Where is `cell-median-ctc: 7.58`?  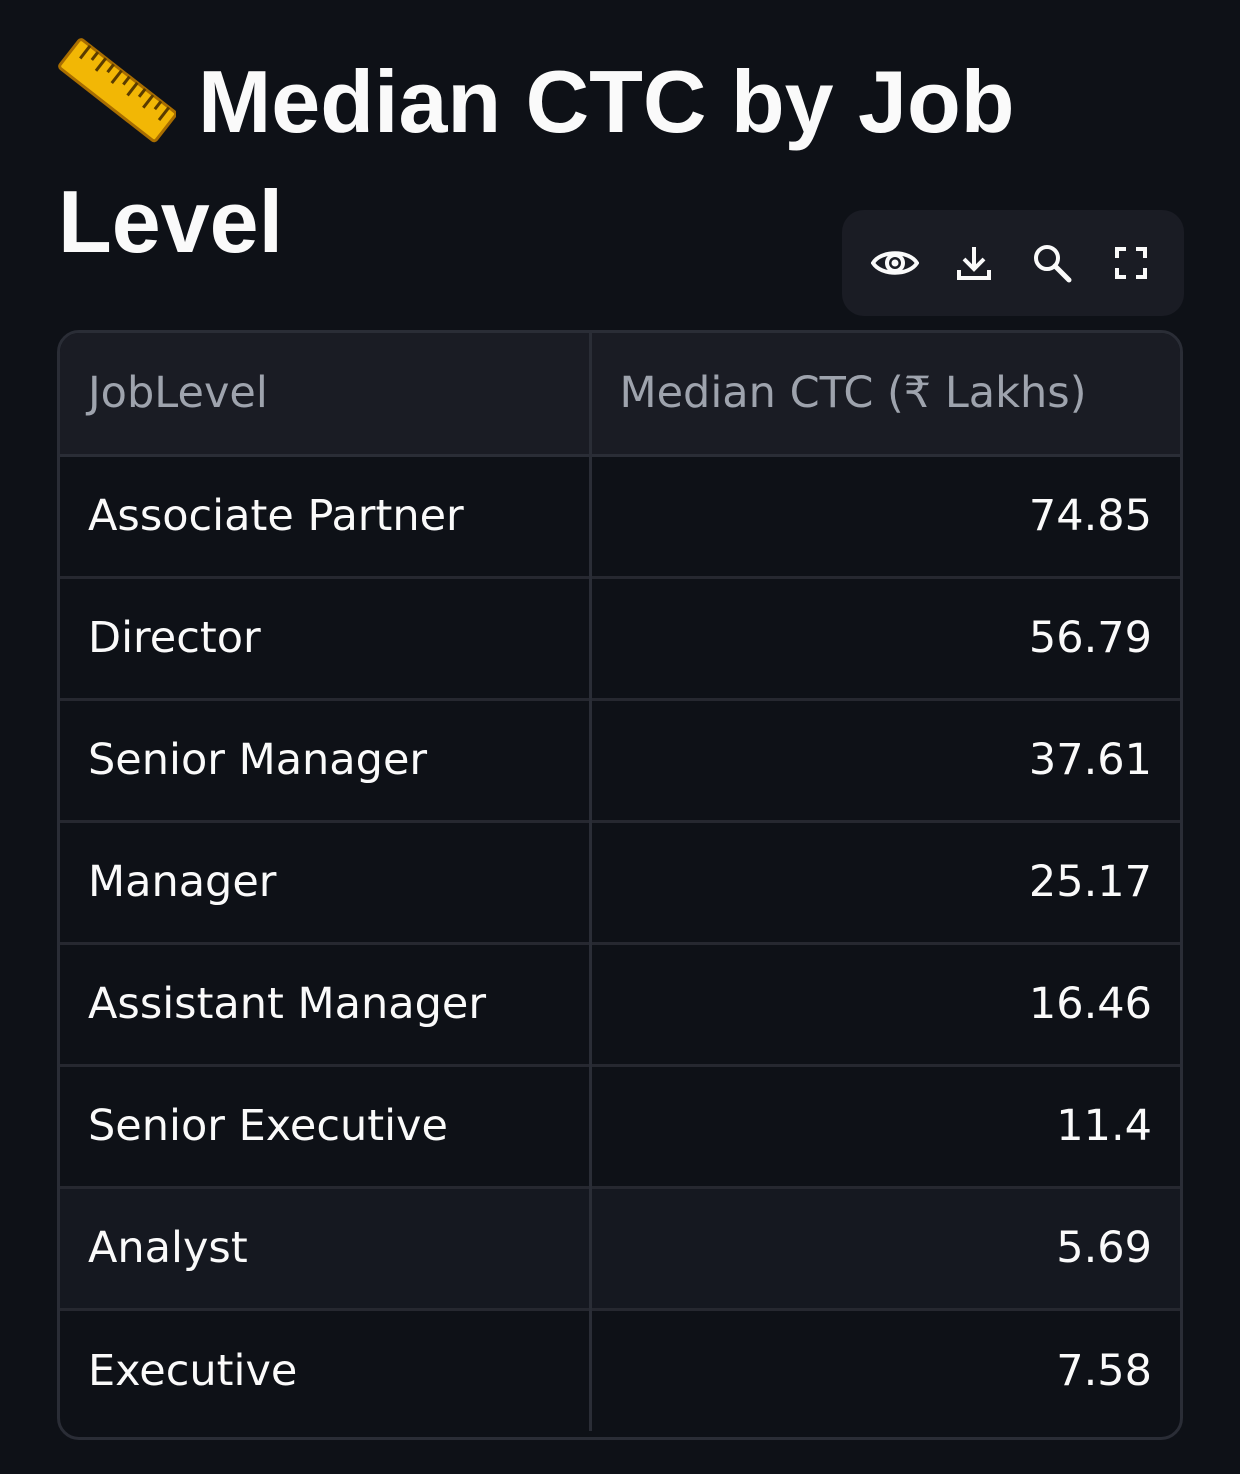 cell-median-ctc: 7.58 is located at coordinates (884, 1369).